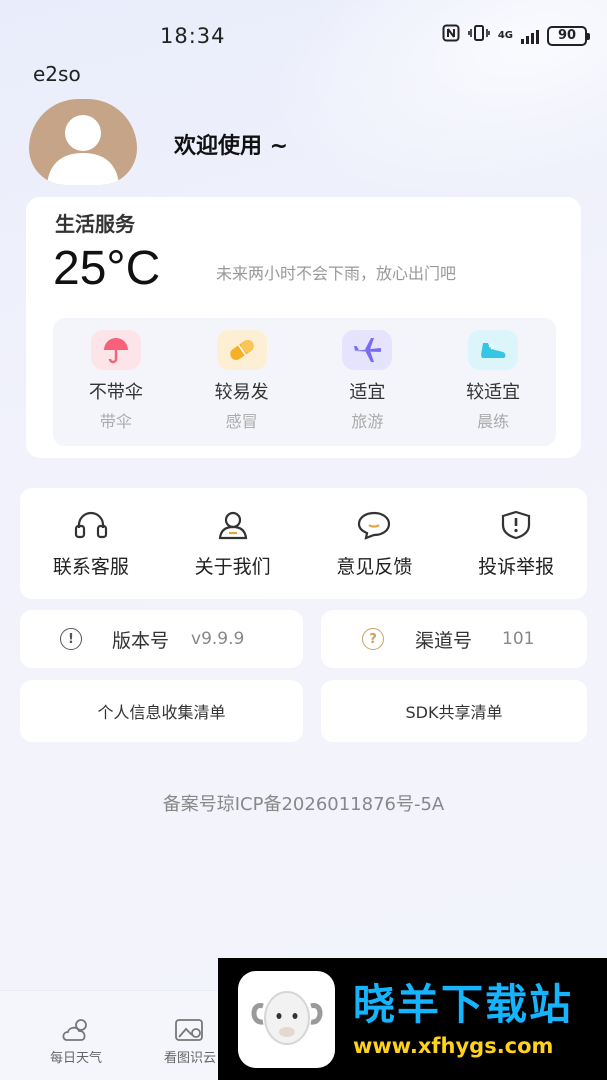 This screenshot has height=1080, width=607. I want to click on sneaker-icon, so click(493, 350).